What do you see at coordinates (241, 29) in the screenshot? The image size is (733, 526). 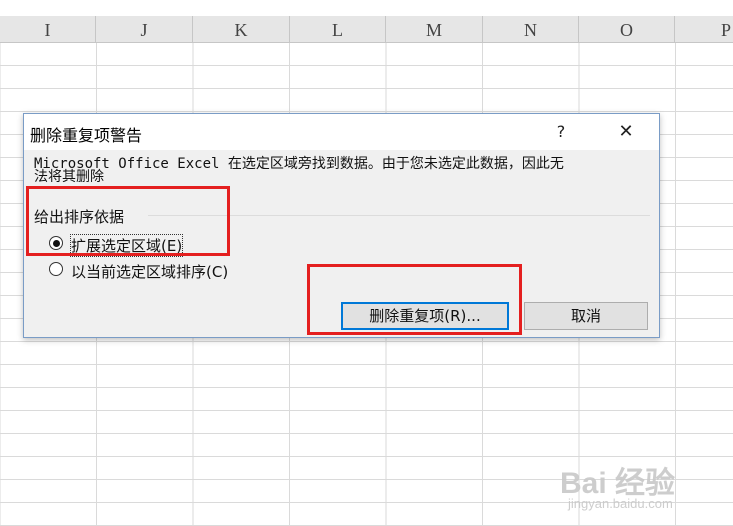 I see `column-header-k: K` at bounding box center [241, 29].